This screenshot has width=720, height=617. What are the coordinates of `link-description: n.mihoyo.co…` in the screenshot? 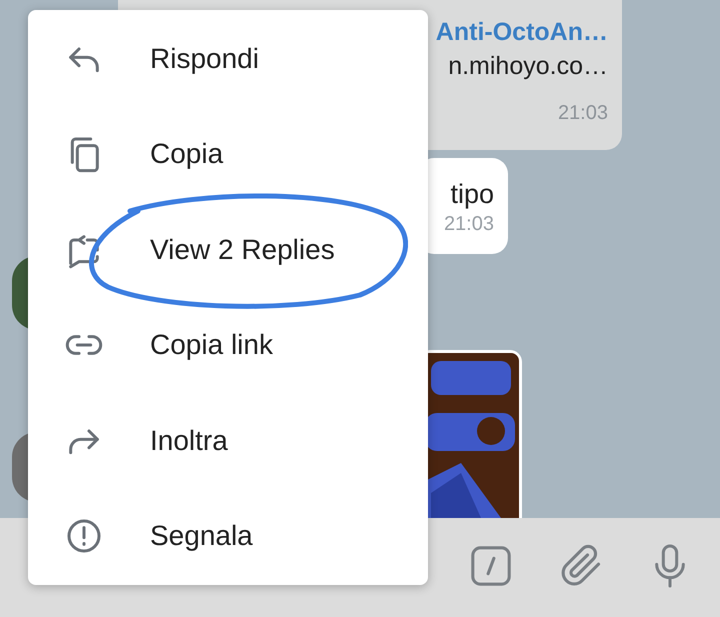 It's located at (528, 66).